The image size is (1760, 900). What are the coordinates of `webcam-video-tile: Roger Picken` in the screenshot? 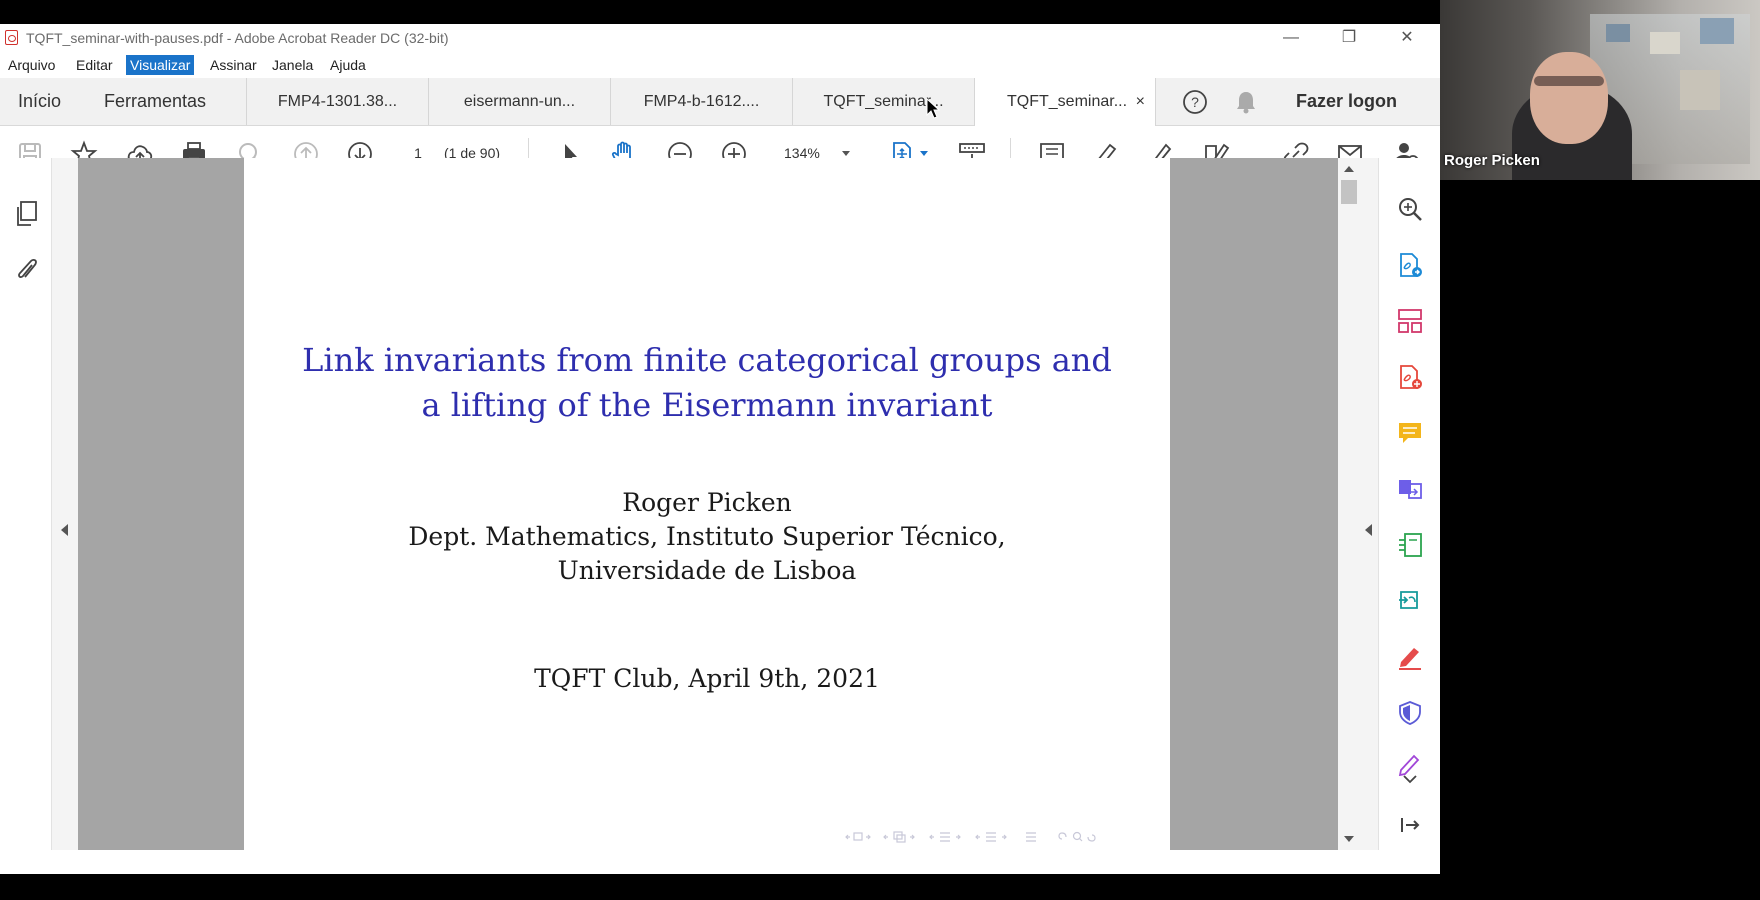 It's located at (1600, 90).